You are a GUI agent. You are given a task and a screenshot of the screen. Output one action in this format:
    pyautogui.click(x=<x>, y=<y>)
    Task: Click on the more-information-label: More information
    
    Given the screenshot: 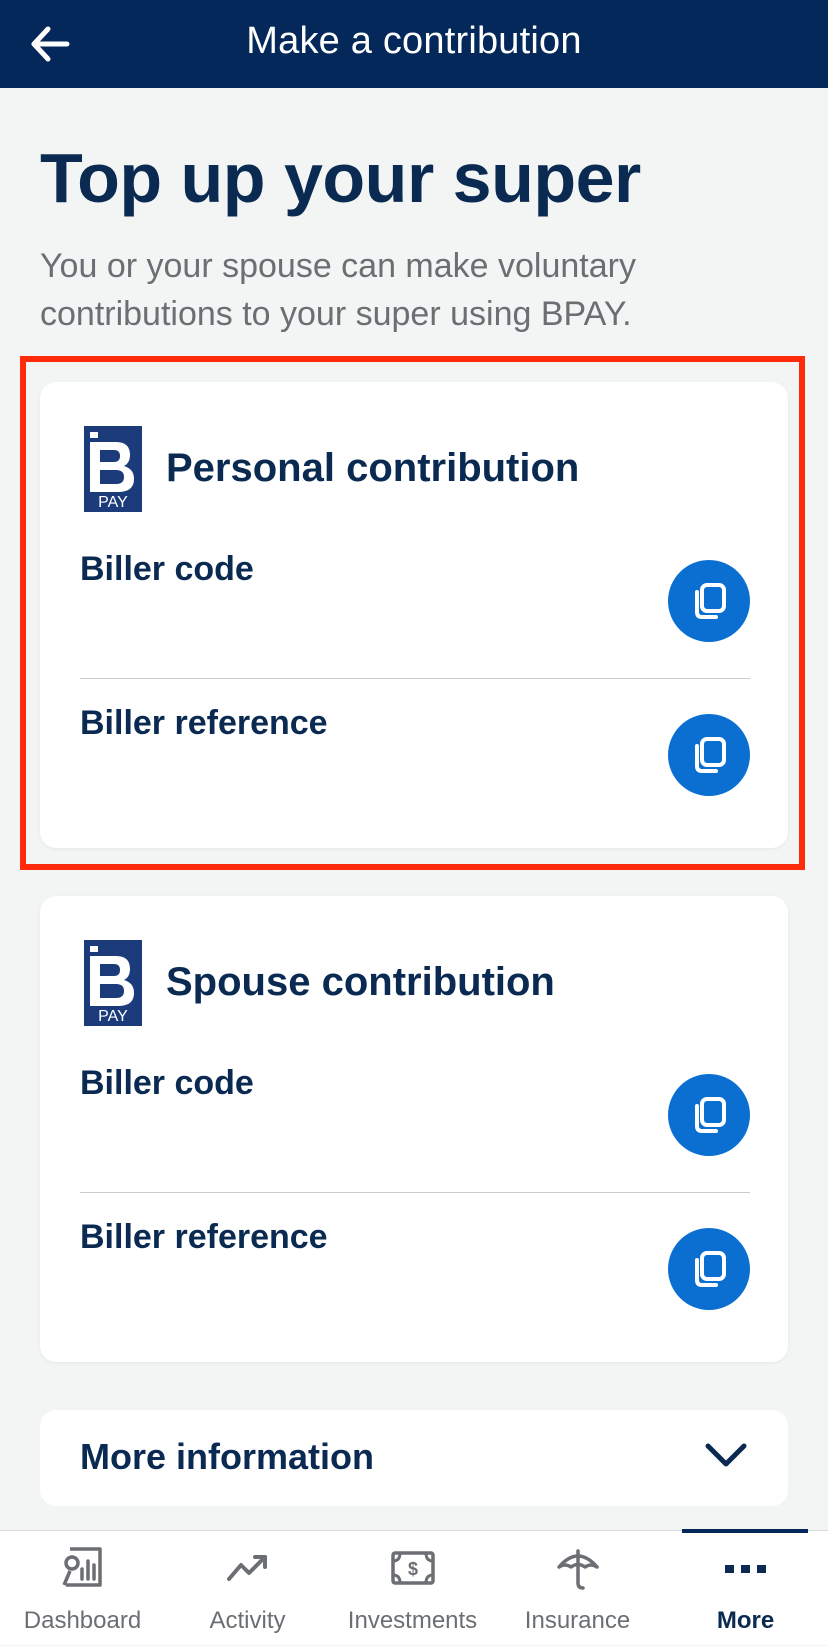 What is the action you would take?
    pyautogui.click(x=227, y=1456)
    